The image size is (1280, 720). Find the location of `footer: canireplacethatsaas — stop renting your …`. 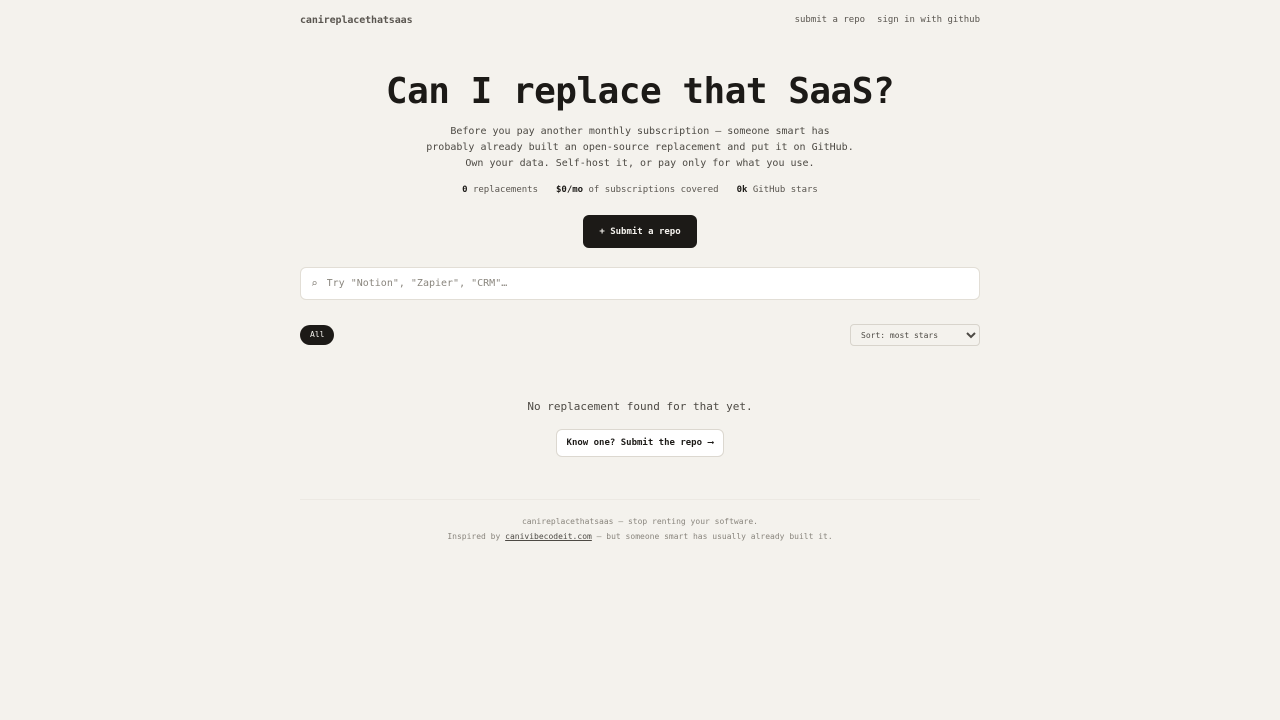

footer: canireplacethatsaas — stop renting your … is located at coordinates (640, 521).